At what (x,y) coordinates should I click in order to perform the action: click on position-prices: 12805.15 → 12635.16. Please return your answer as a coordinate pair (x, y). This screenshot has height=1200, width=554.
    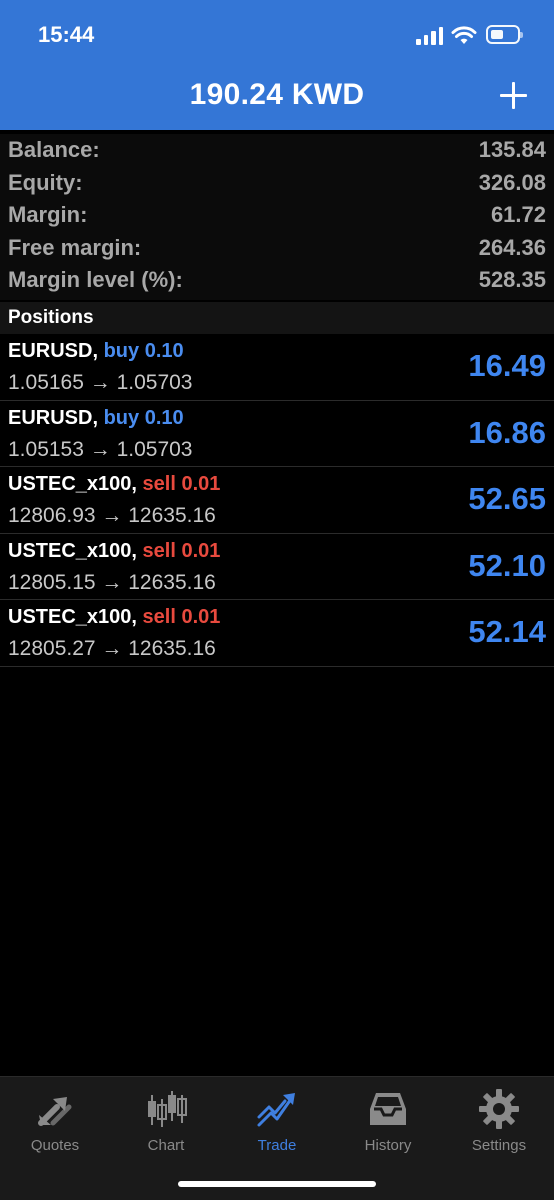
    Looking at the image, I should click on (112, 582).